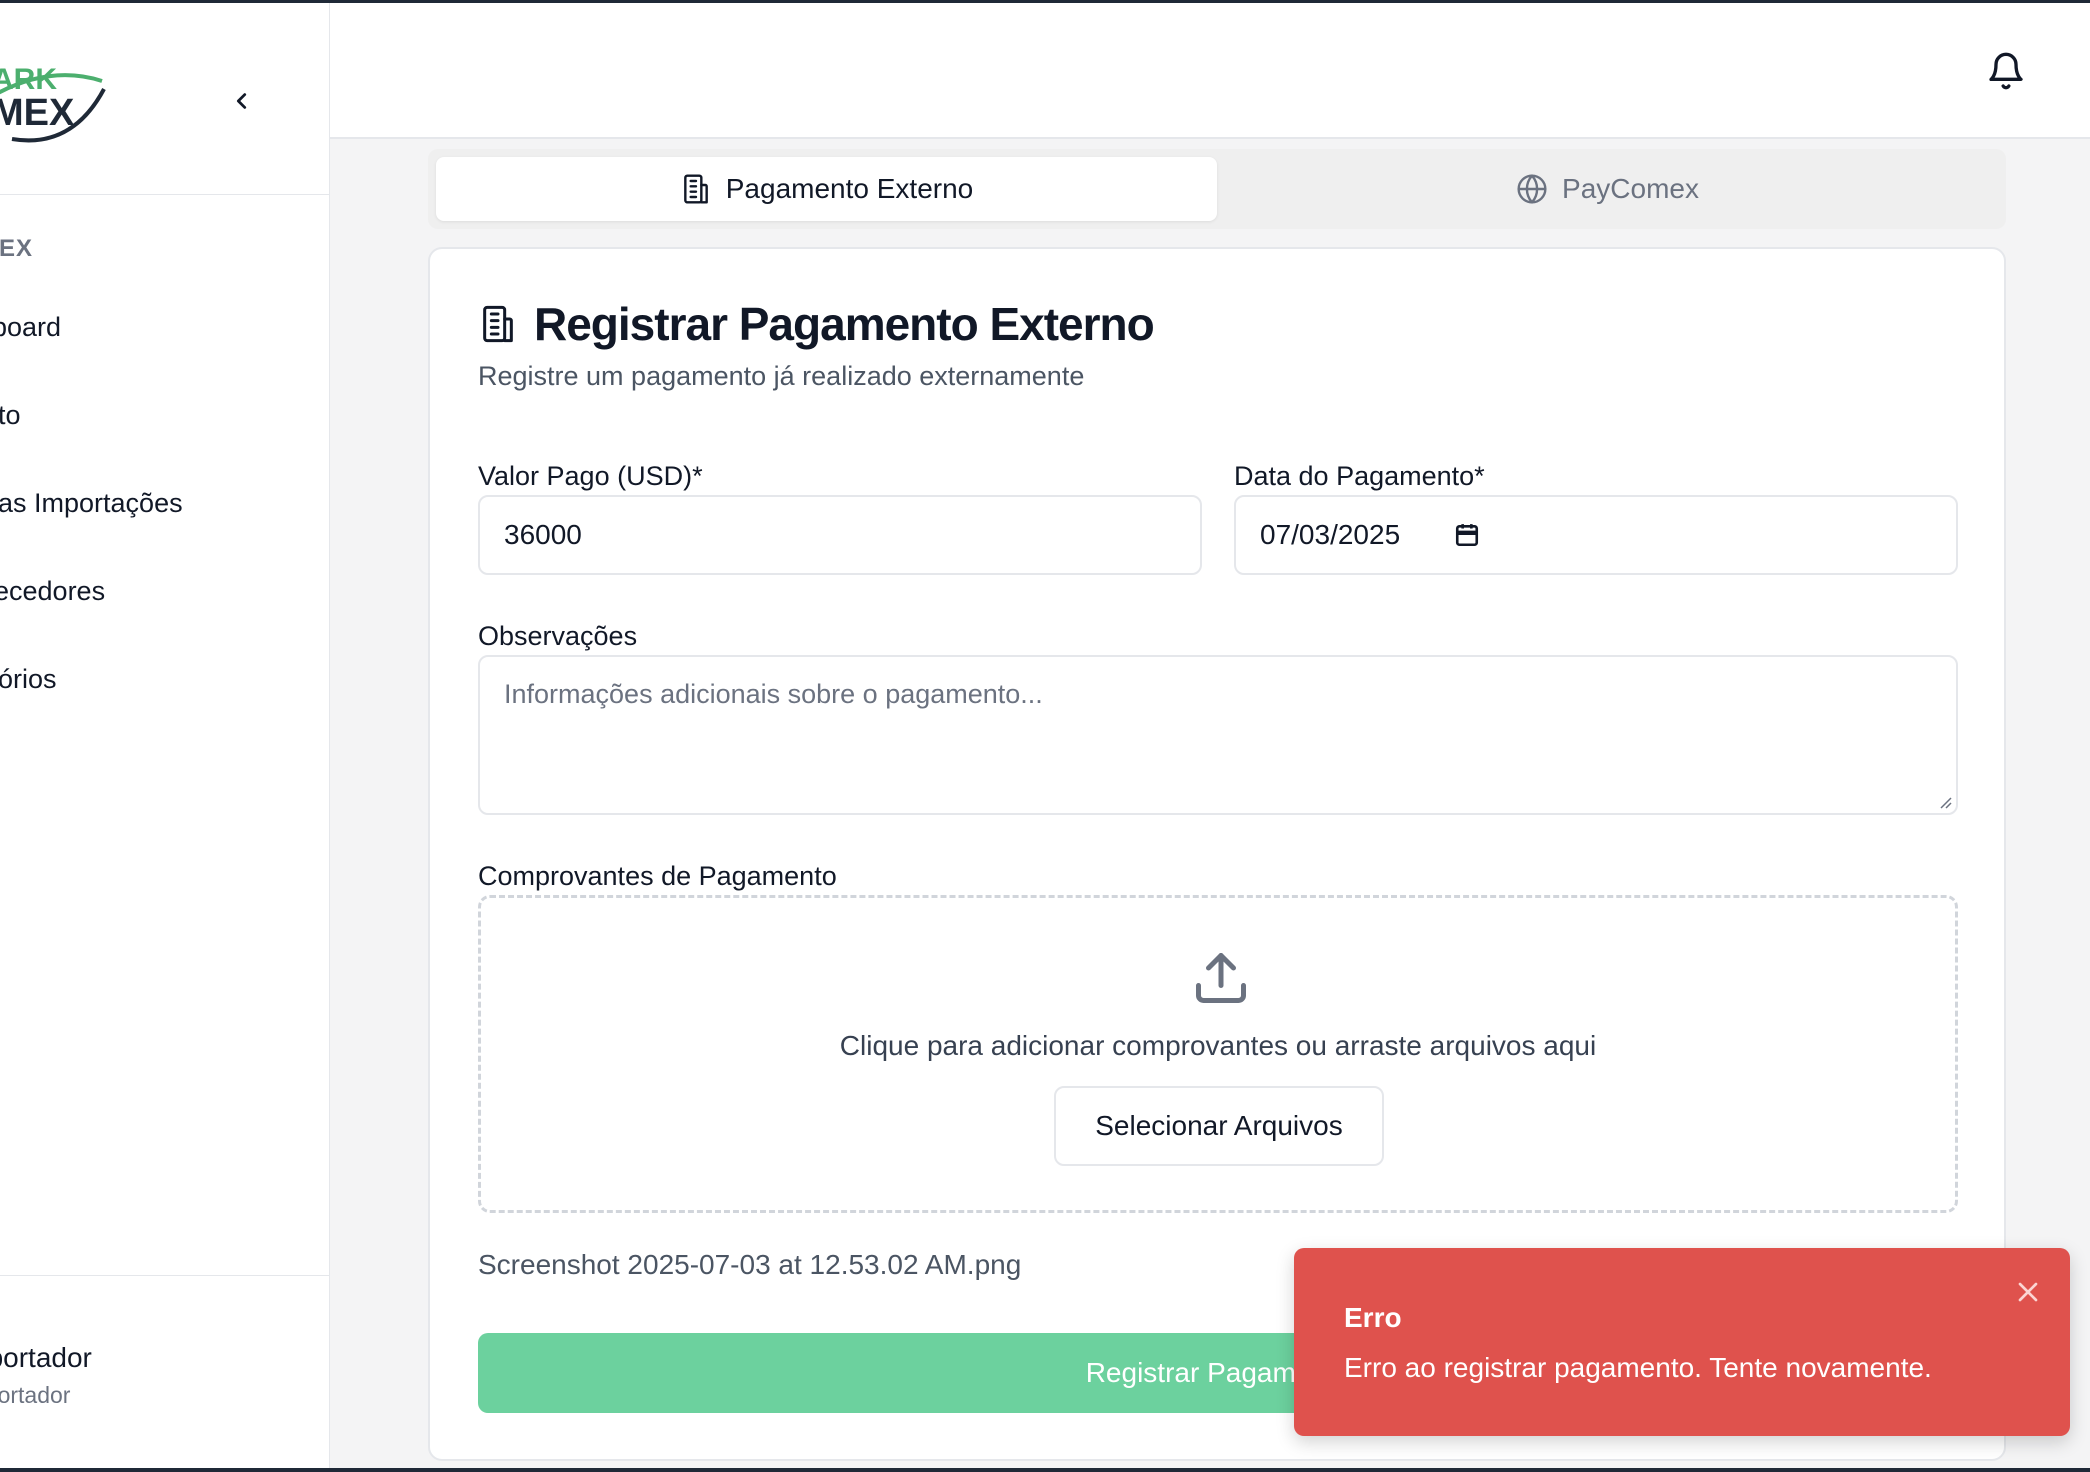 The height and width of the screenshot is (1472, 2090). I want to click on resize-grip-icon, so click(1944, 801).